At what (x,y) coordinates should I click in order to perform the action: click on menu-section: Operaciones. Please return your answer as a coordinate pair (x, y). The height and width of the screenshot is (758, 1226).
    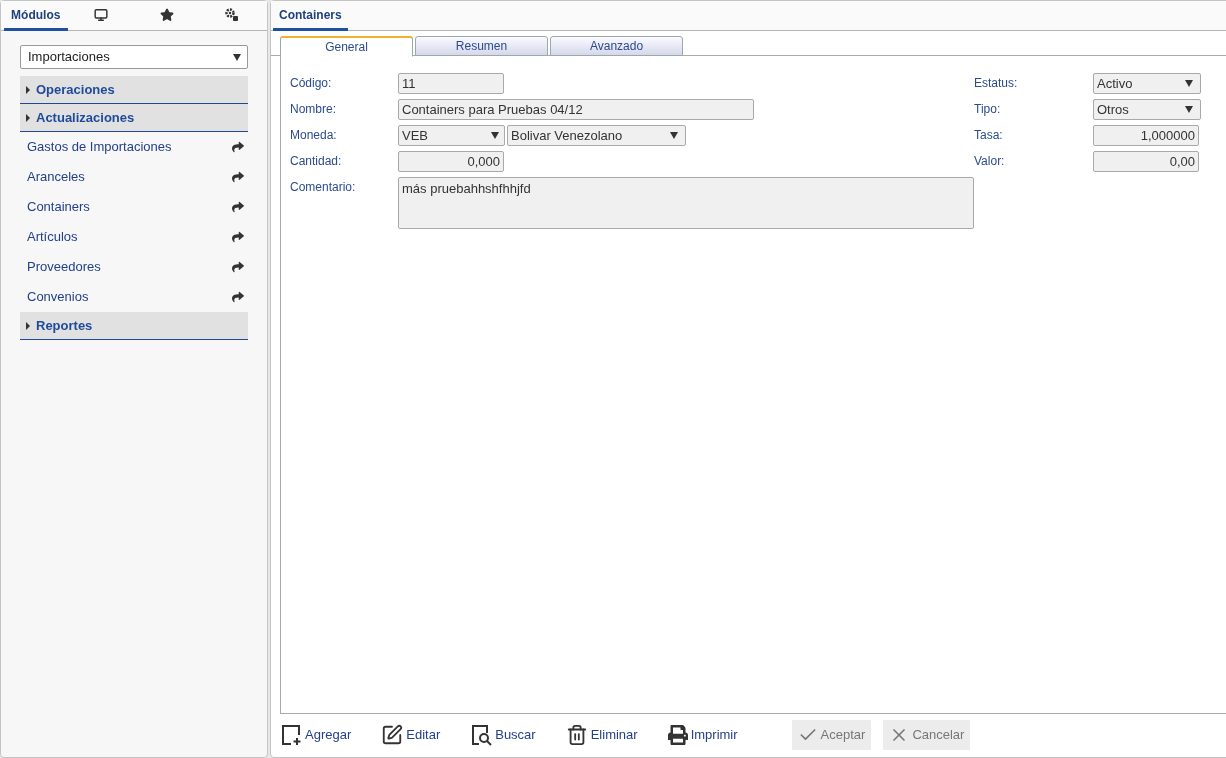
    Looking at the image, I should click on (134, 90).